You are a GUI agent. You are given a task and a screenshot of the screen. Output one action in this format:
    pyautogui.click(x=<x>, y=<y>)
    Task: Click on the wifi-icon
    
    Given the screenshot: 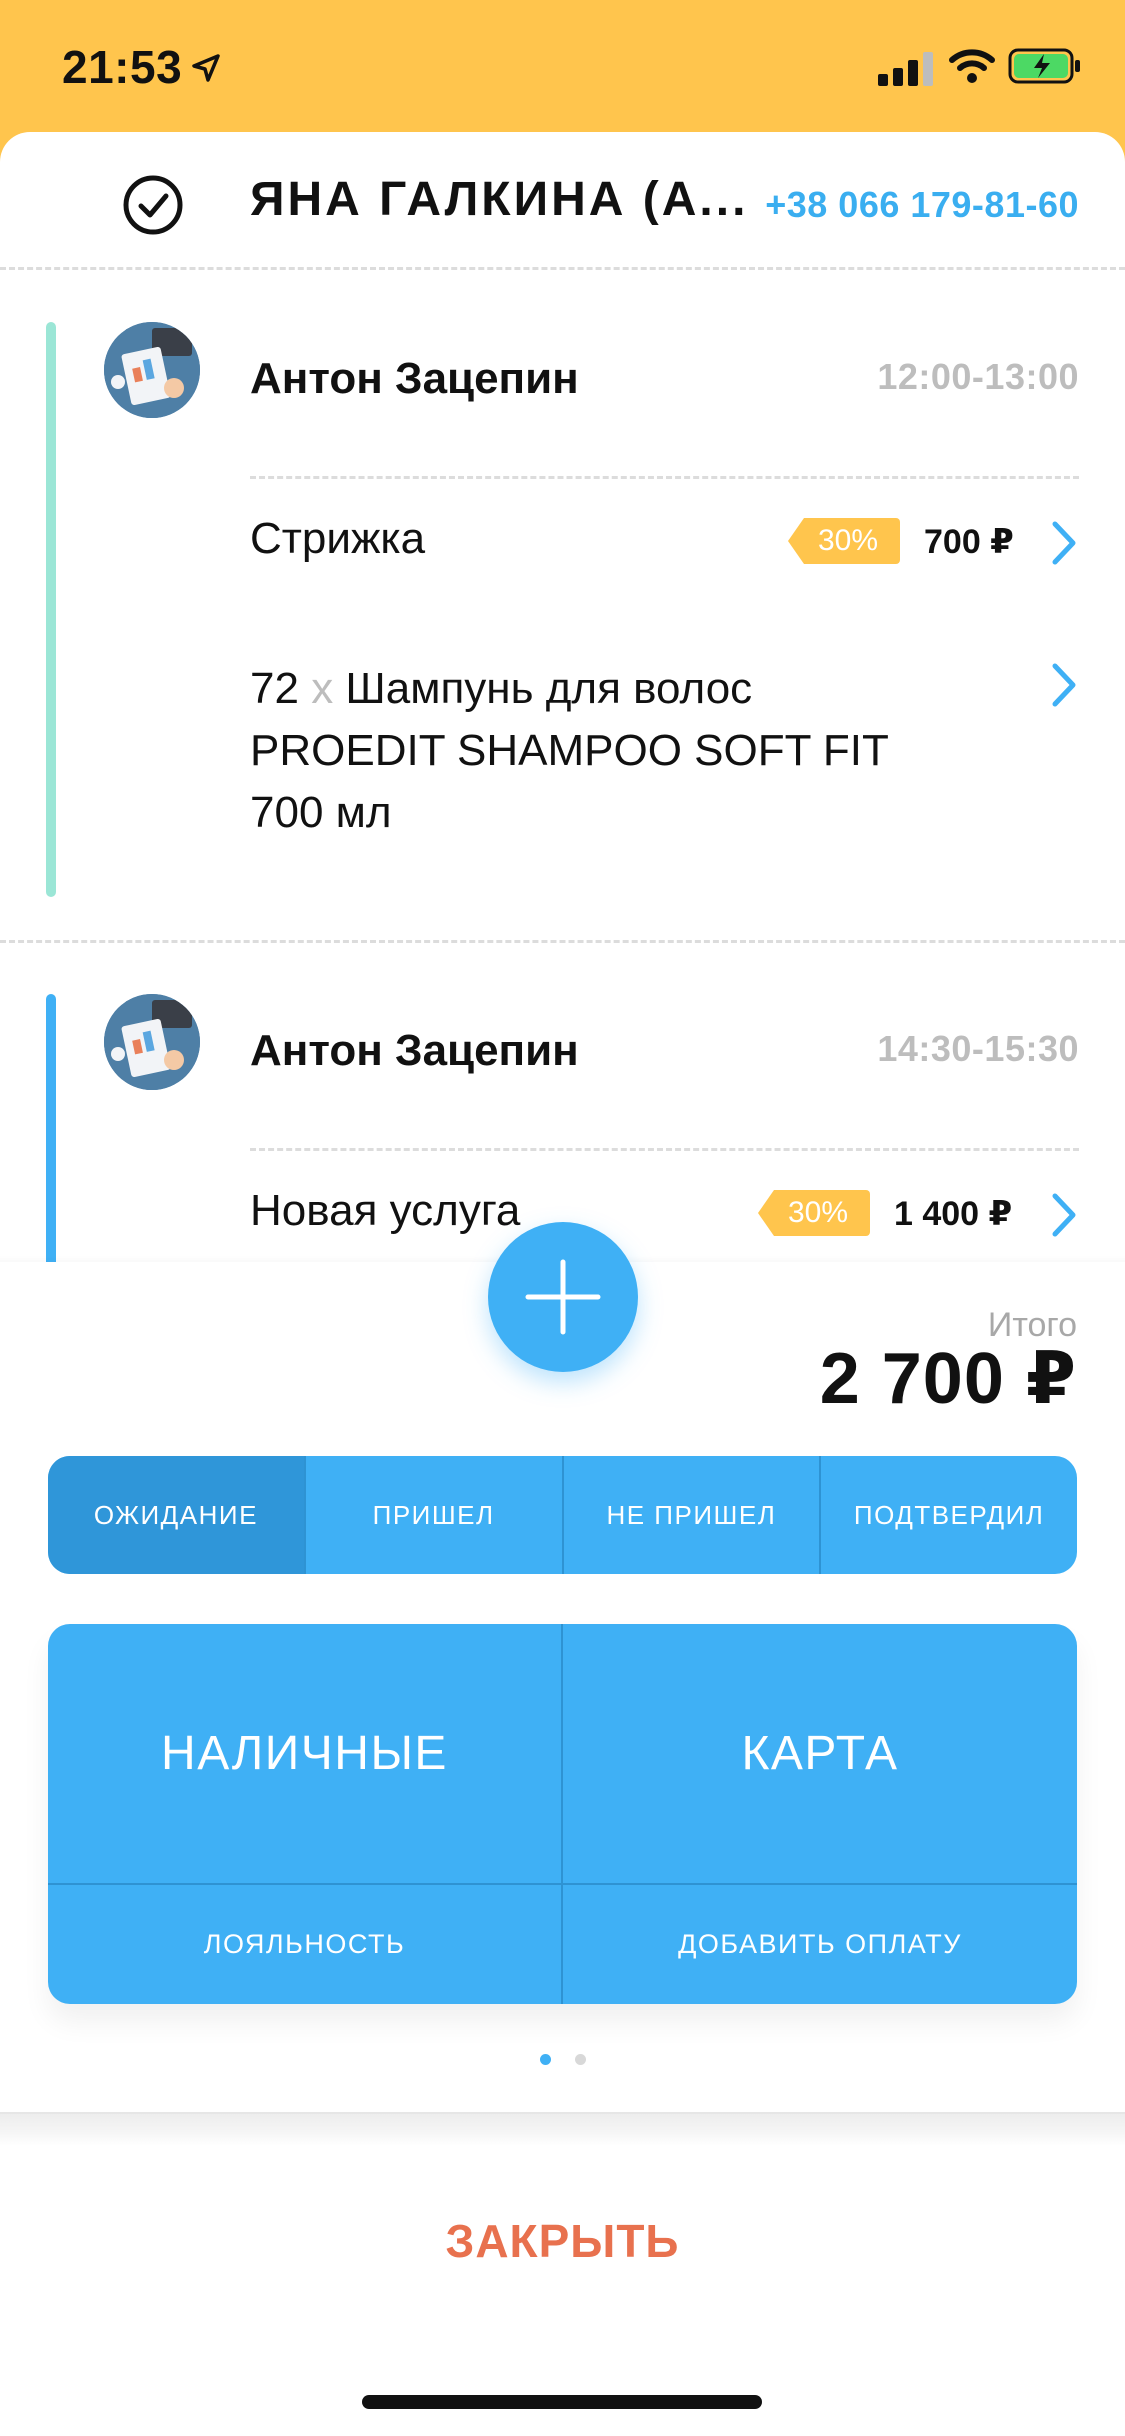 What is the action you would take?
    pyautogui.click(x=972, y=66)
    